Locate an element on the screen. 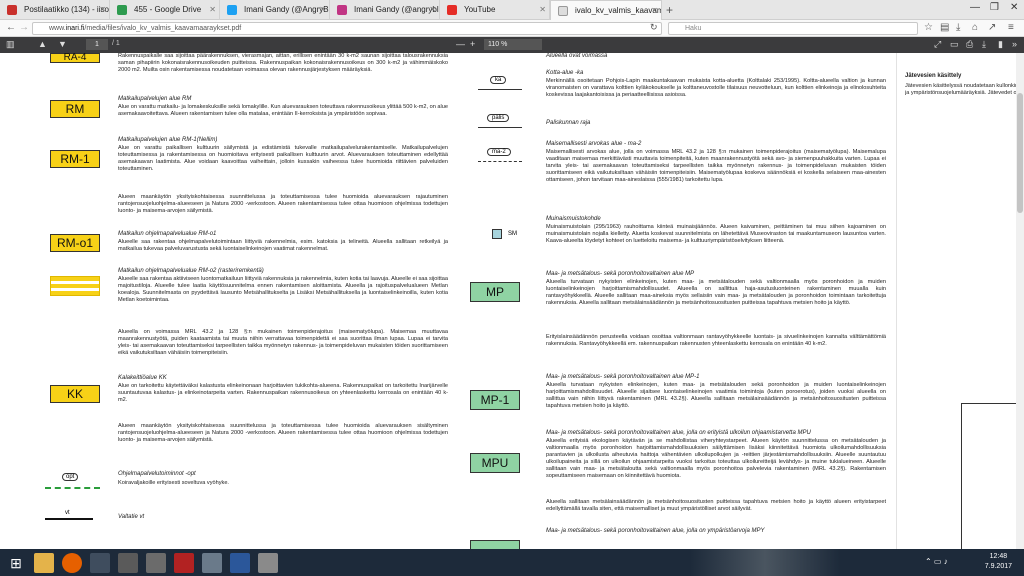 The image size is (1024, 576). ka-label: ka is located at coordinates (498, 80).